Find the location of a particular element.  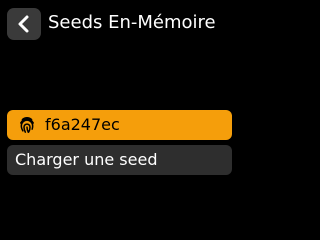

fingerprint-icon is located at coordinates (27, 125).